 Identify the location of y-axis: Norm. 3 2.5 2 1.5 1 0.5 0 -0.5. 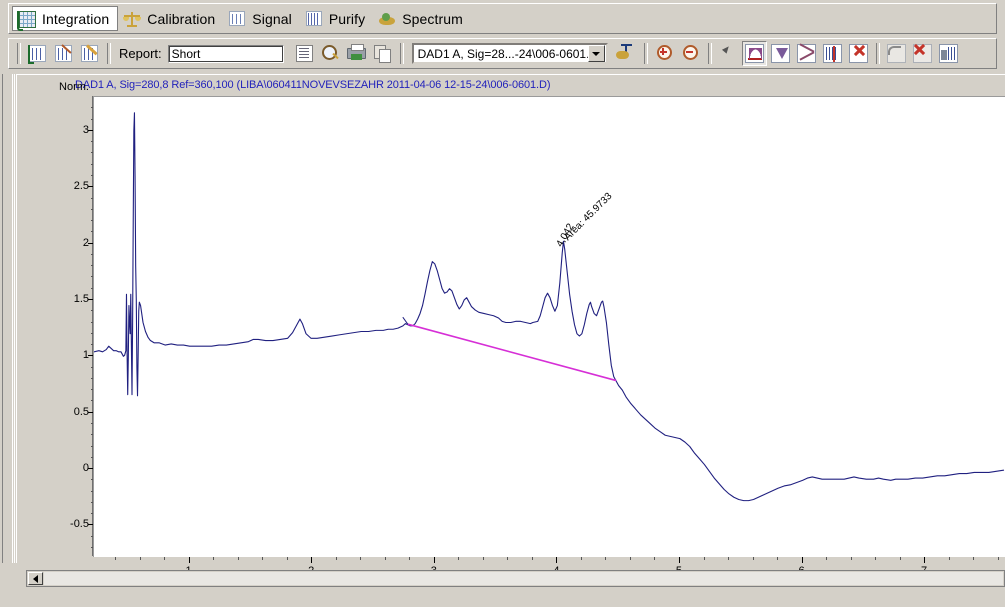
(67, 318).